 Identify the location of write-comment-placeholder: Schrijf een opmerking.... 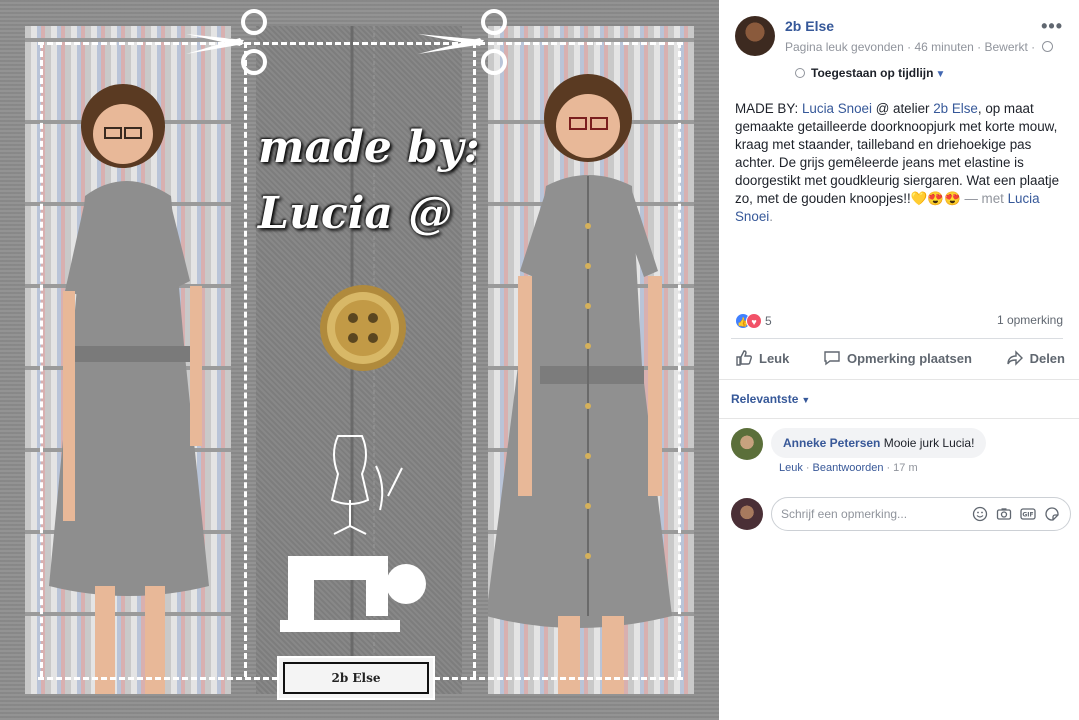
(844, 514).